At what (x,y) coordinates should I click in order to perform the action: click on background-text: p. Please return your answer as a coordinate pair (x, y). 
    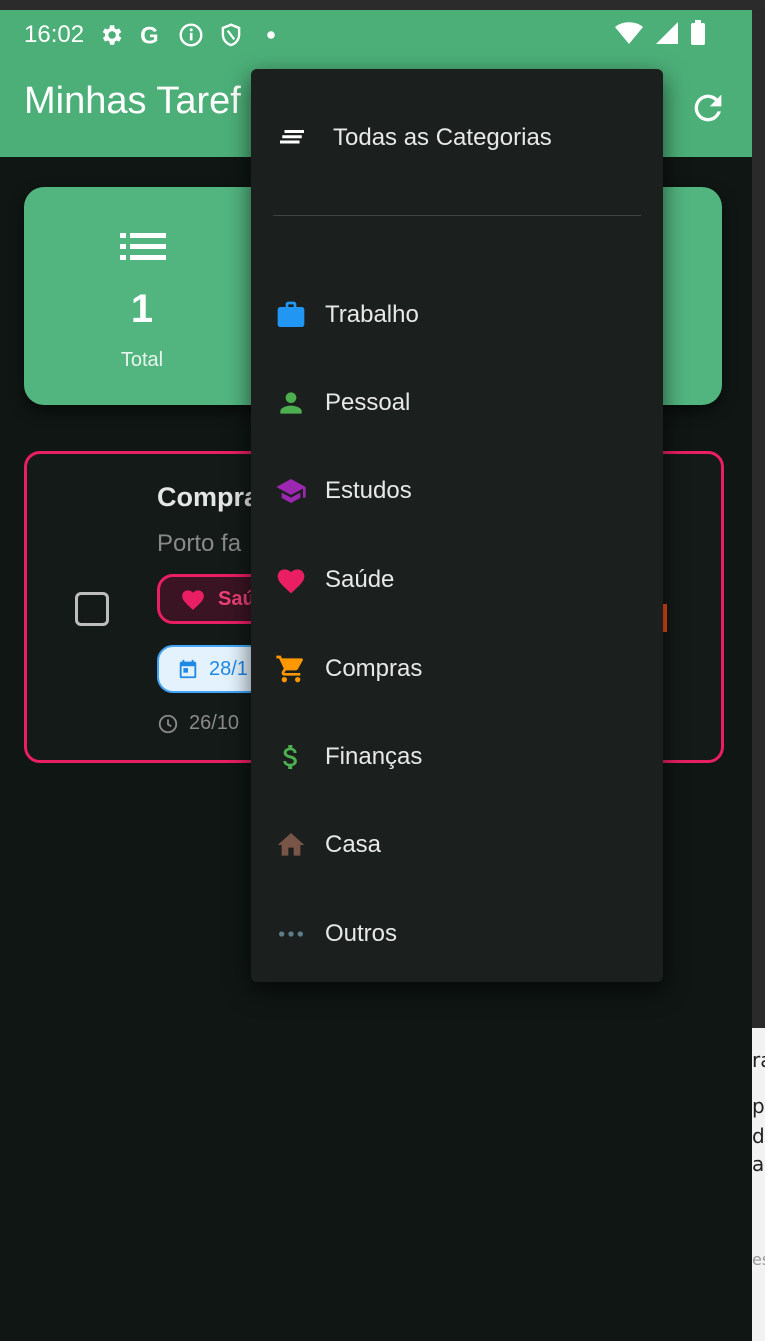
    Looking at the image, I should click on (758, 1106).